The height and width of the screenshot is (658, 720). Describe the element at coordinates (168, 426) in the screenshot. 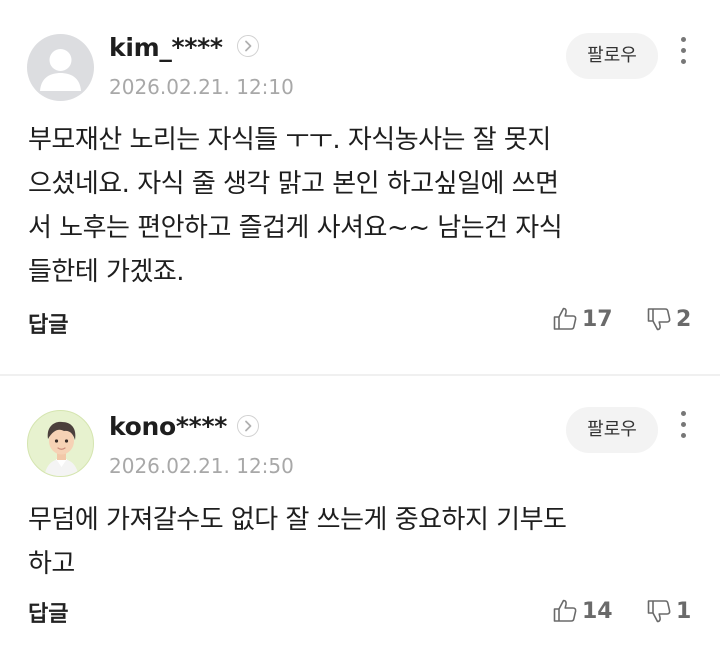

I see `nickname: kono****` at that location.